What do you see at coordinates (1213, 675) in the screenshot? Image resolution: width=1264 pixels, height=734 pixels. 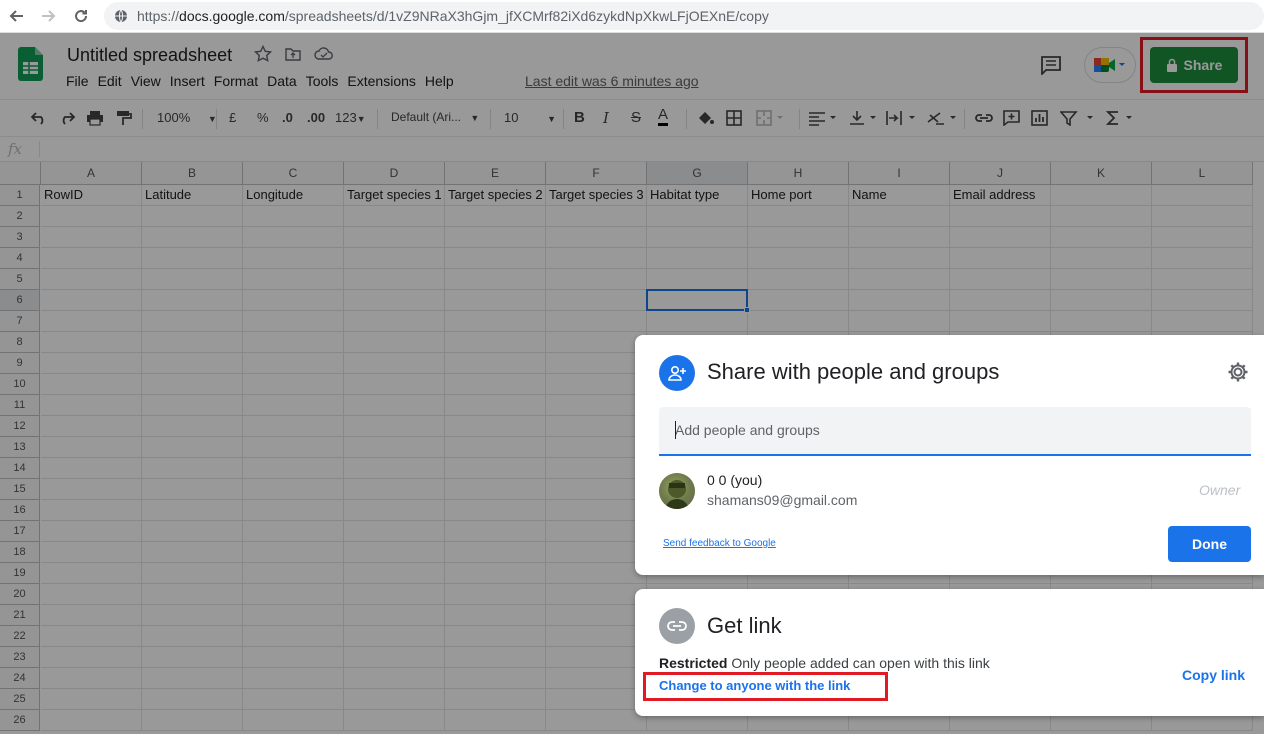 I see `copy-link-button: Copy link` at bounding box center [1213, 675].